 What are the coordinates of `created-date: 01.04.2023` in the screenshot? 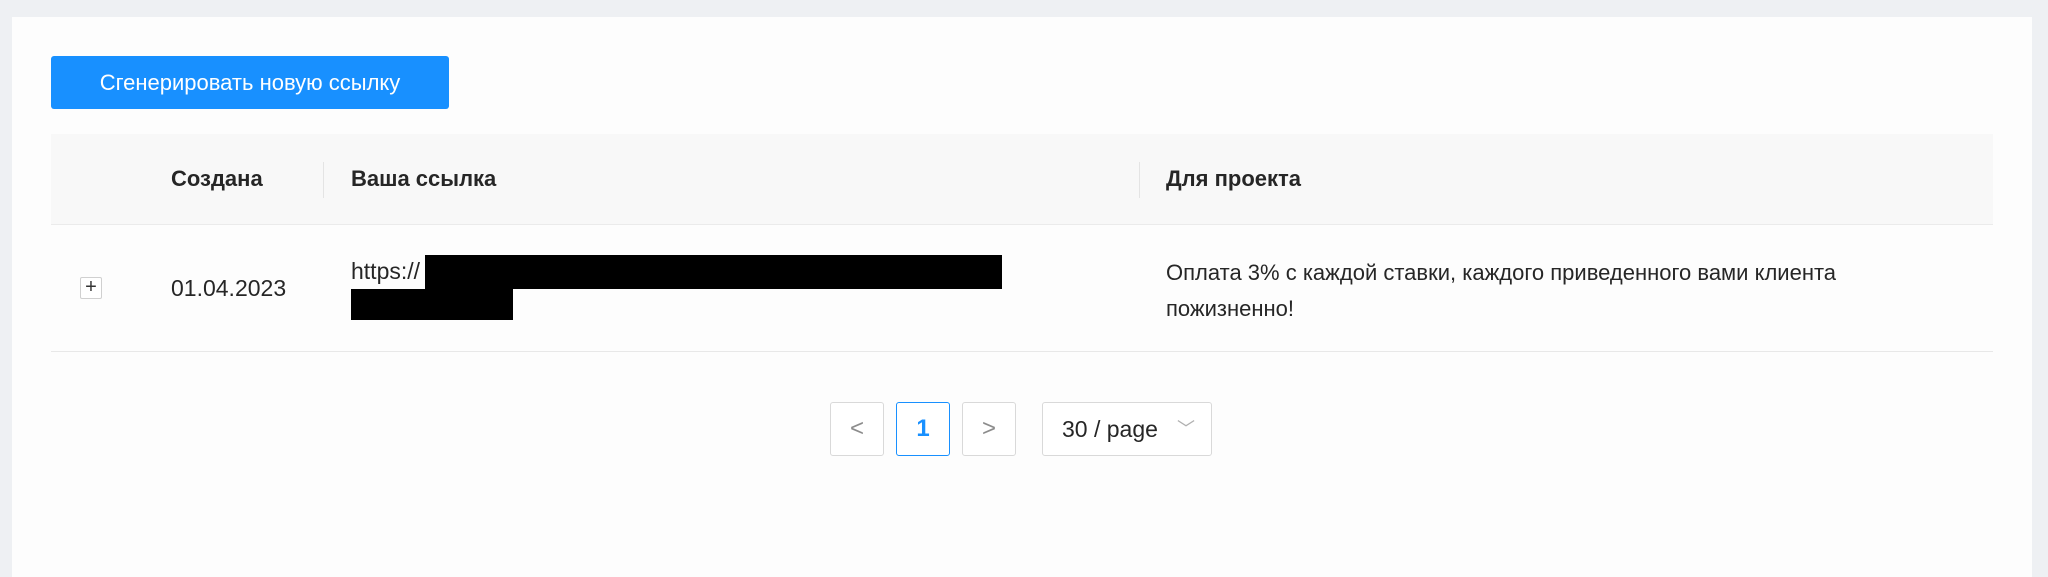 It's located at (229, 288).